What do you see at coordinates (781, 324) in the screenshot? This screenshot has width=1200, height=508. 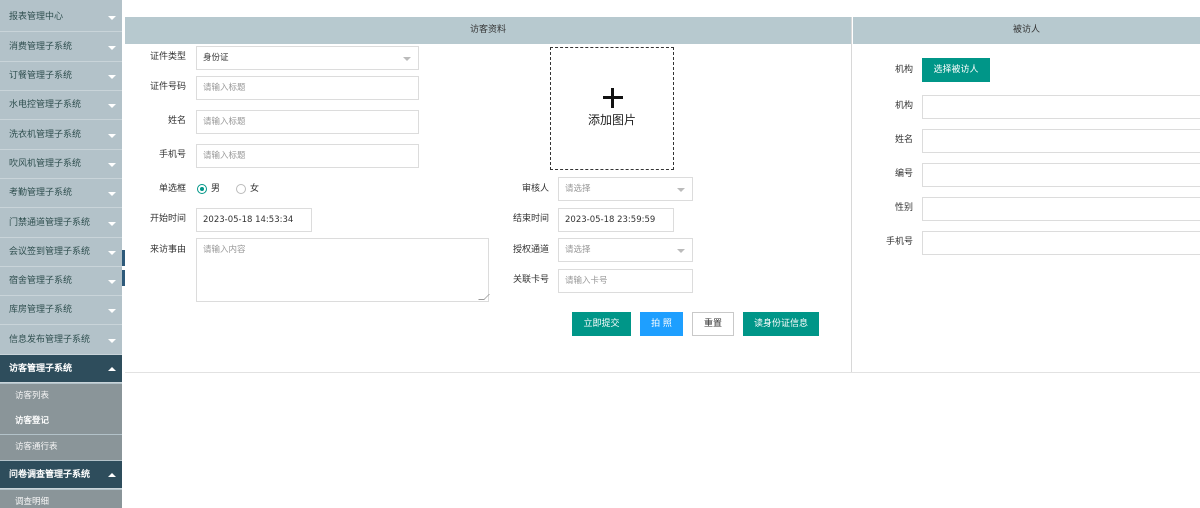 I see `read-id-card-button: 读身份证信息` at bounding box center [781, 324].